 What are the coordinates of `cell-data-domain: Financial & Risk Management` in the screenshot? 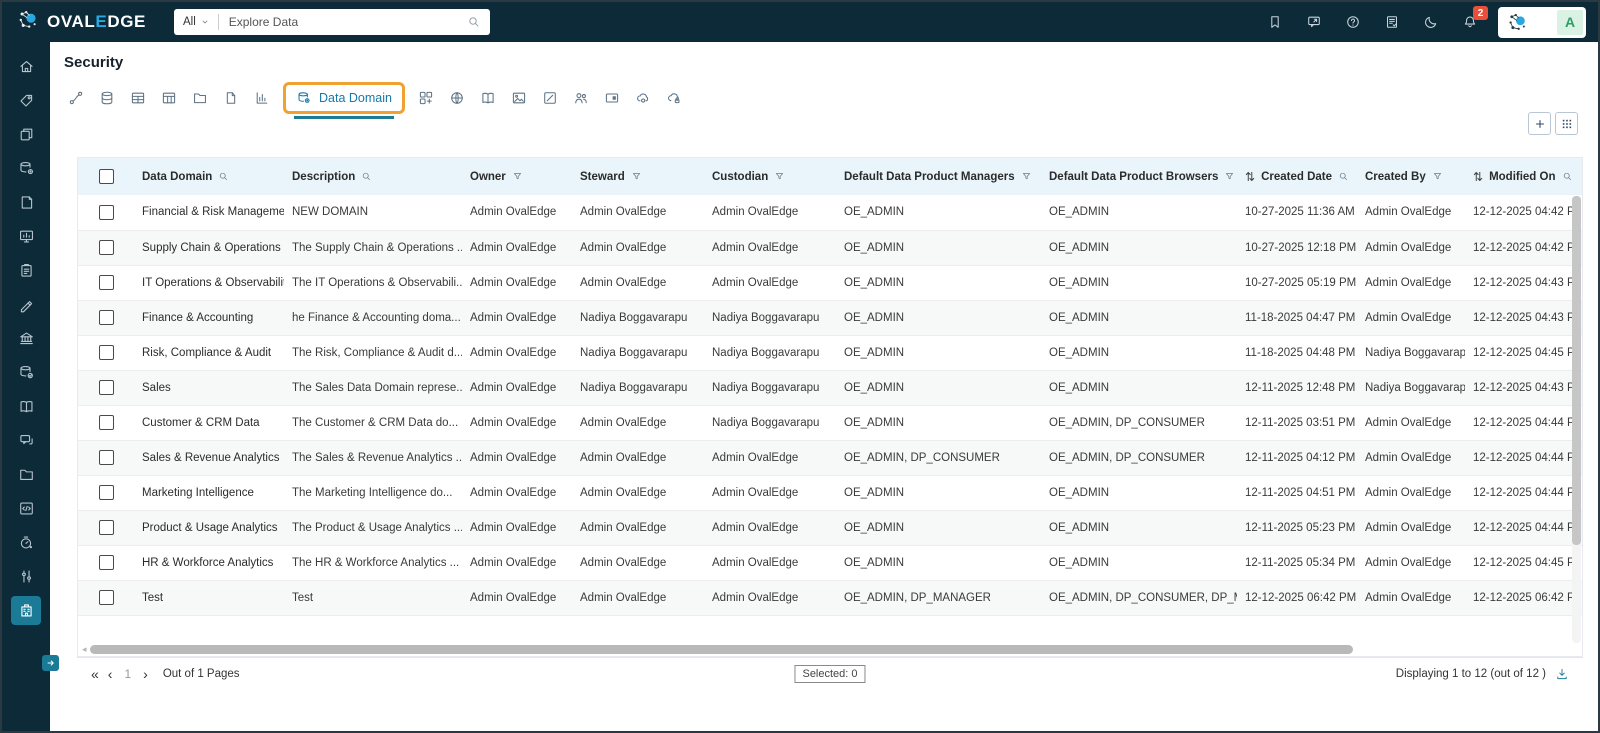 It's located at (209, 213).